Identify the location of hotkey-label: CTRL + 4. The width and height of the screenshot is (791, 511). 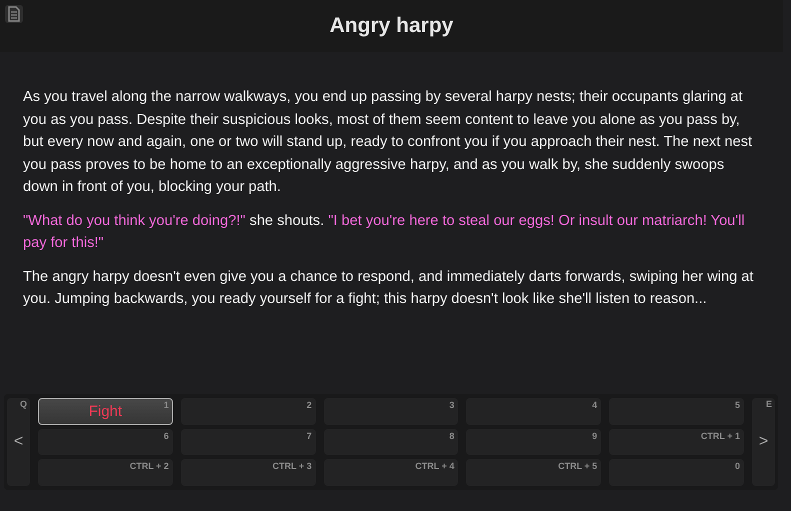
(434, 466).